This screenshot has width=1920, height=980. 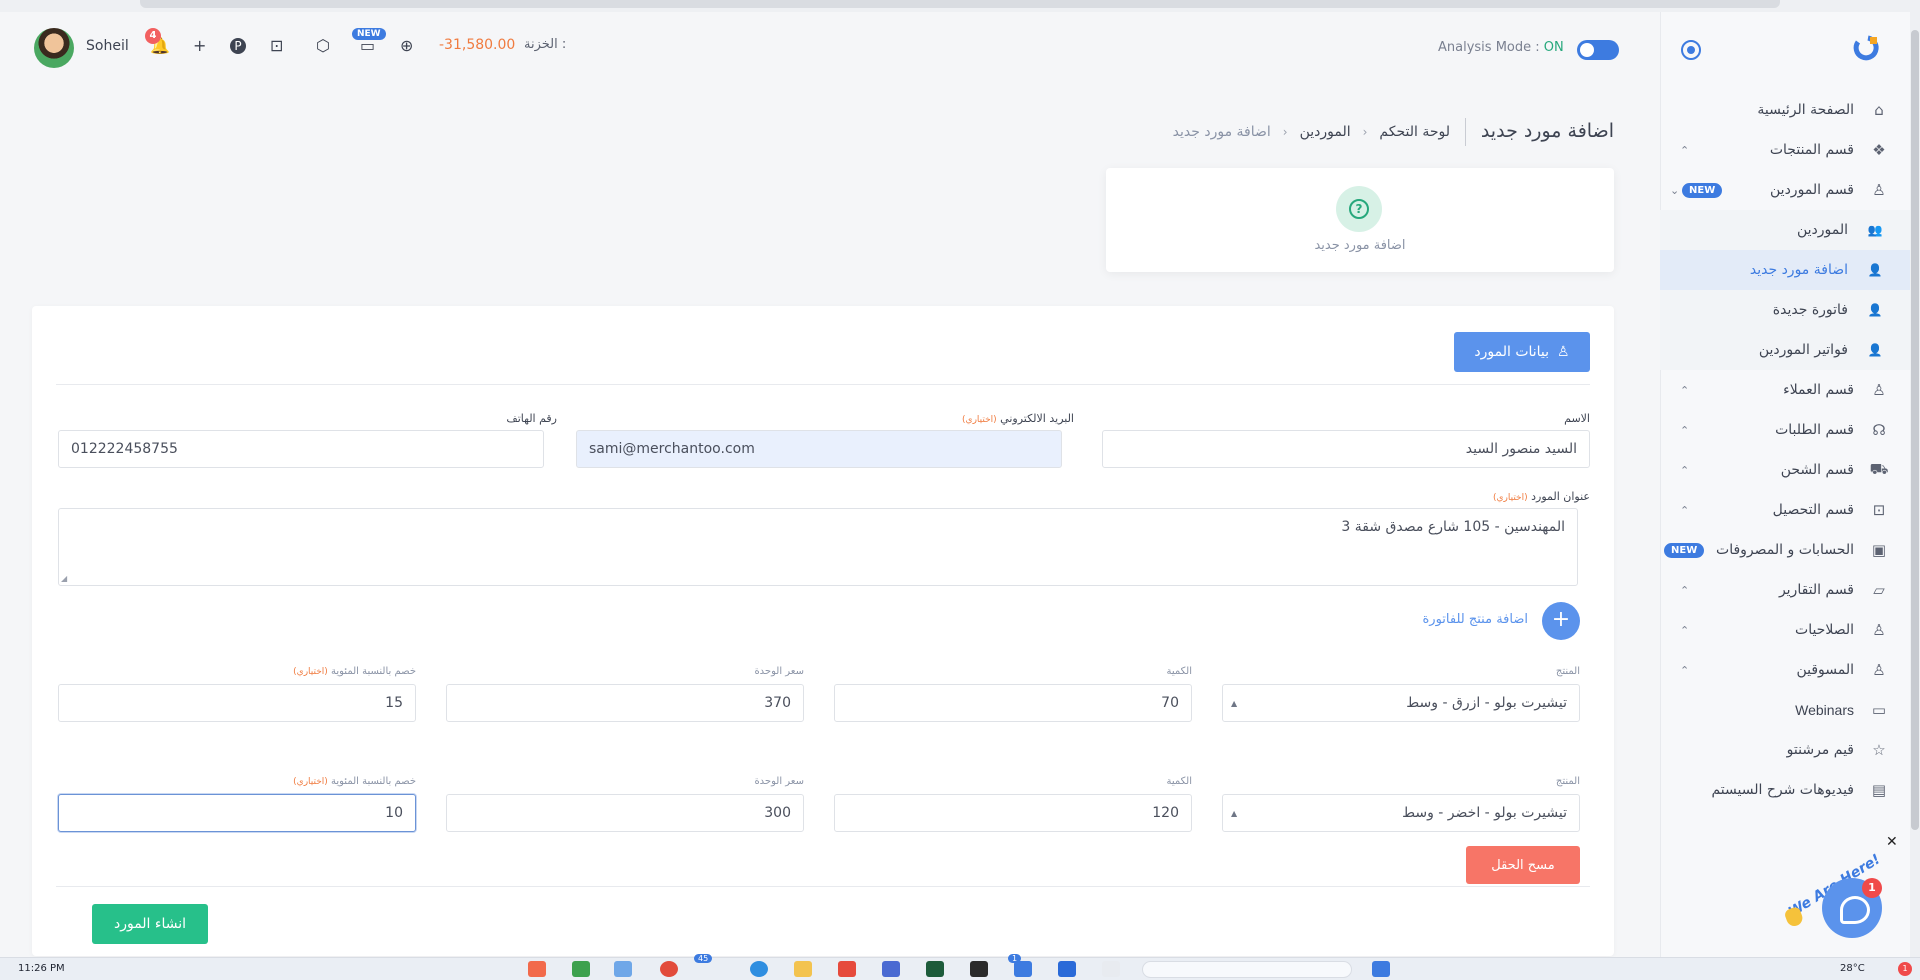 I want to click on sidebar-item-rate: ☆ قيم مرشنتو, so click(x=1785, y=750).